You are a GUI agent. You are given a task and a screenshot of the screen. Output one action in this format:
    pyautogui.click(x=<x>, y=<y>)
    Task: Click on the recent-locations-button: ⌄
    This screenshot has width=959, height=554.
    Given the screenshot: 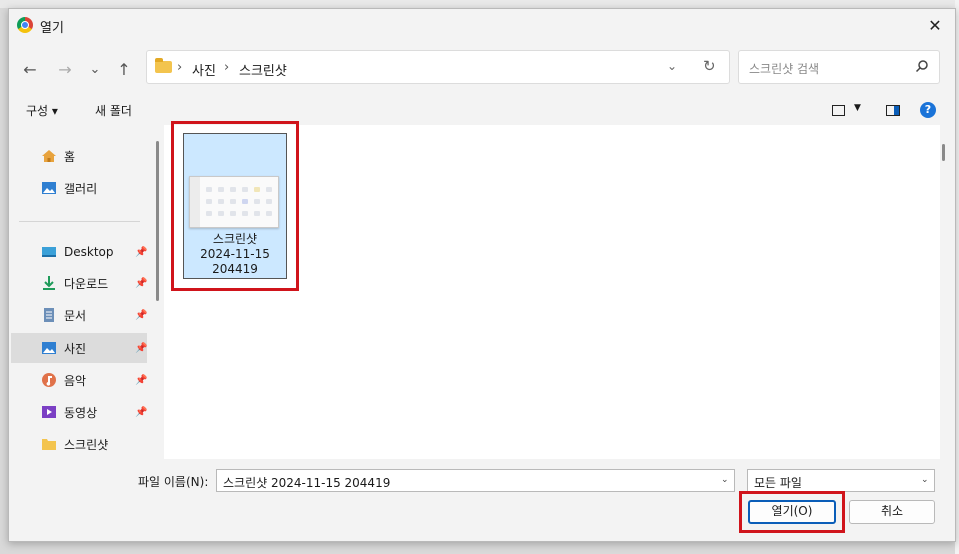 What is the action you would take?
    pyautogui.click(x=95, y=69)
    